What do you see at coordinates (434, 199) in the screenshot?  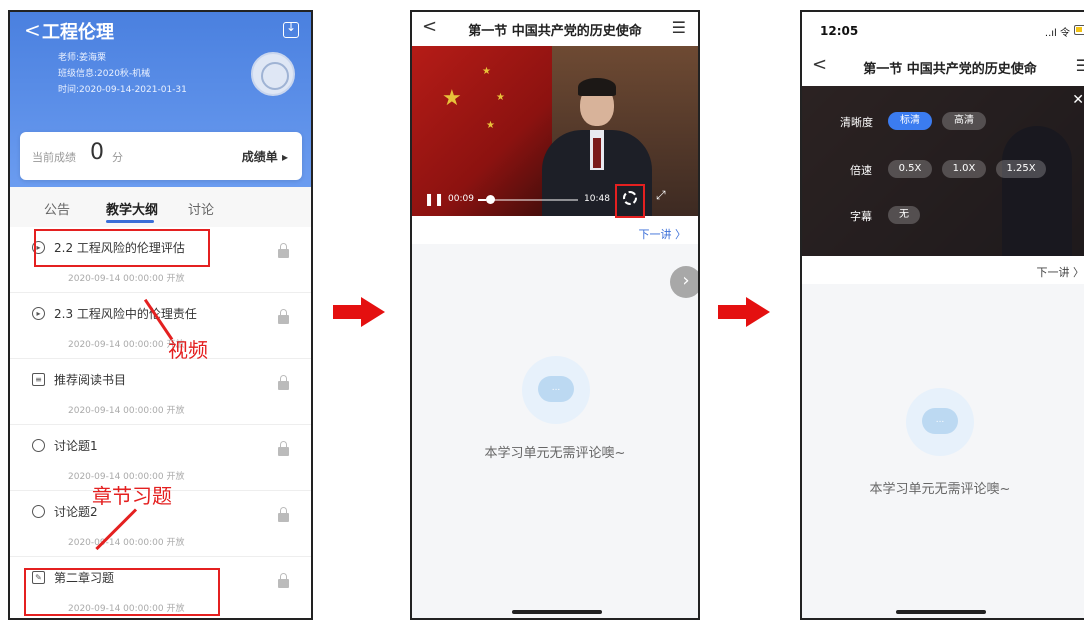 I see `pause-icon: ❚❚` at bounding box center [434, 199].